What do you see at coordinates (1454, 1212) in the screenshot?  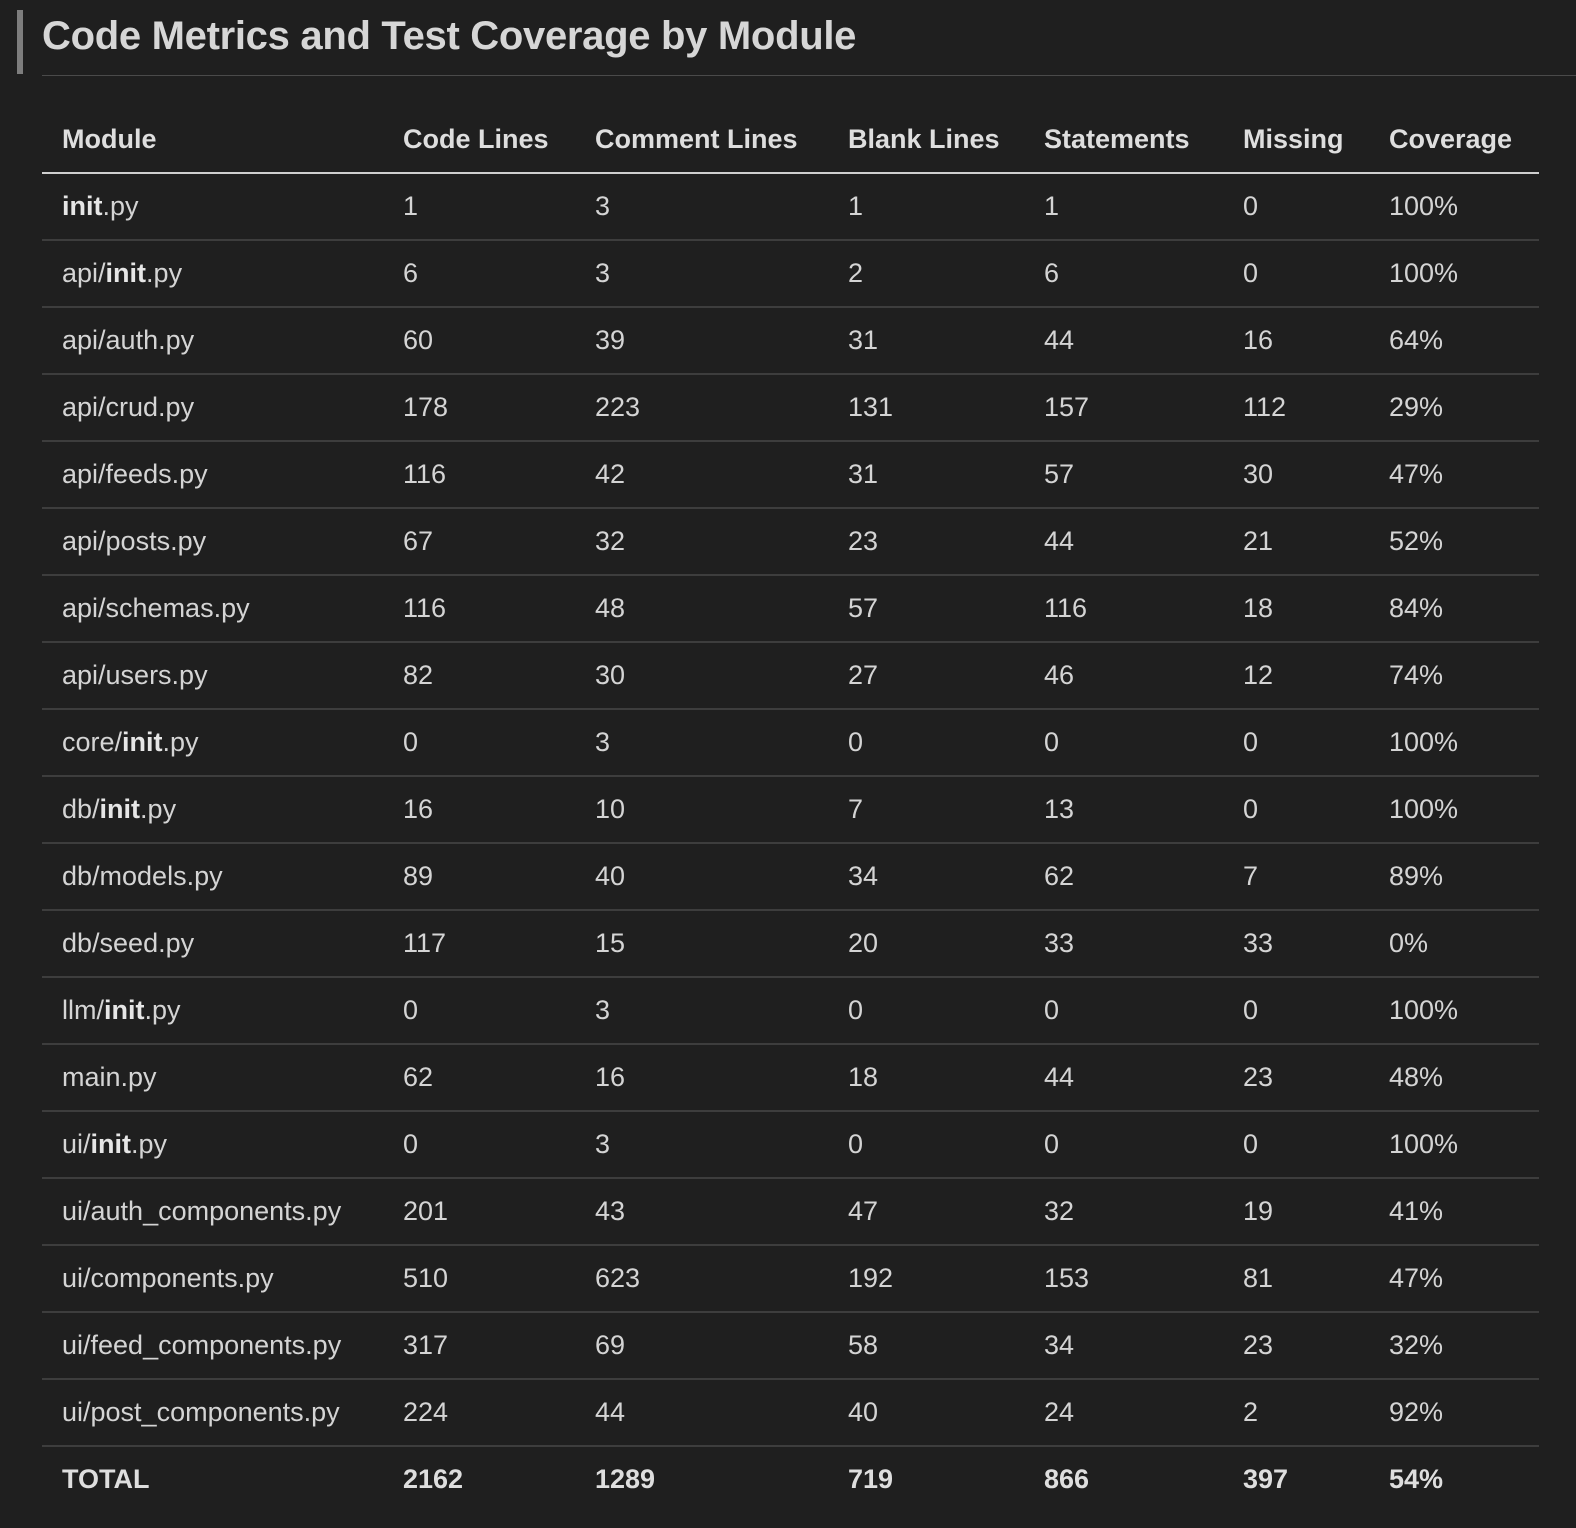 I see `cell-coverage: 41%` at bounding box center [1454, 1212].